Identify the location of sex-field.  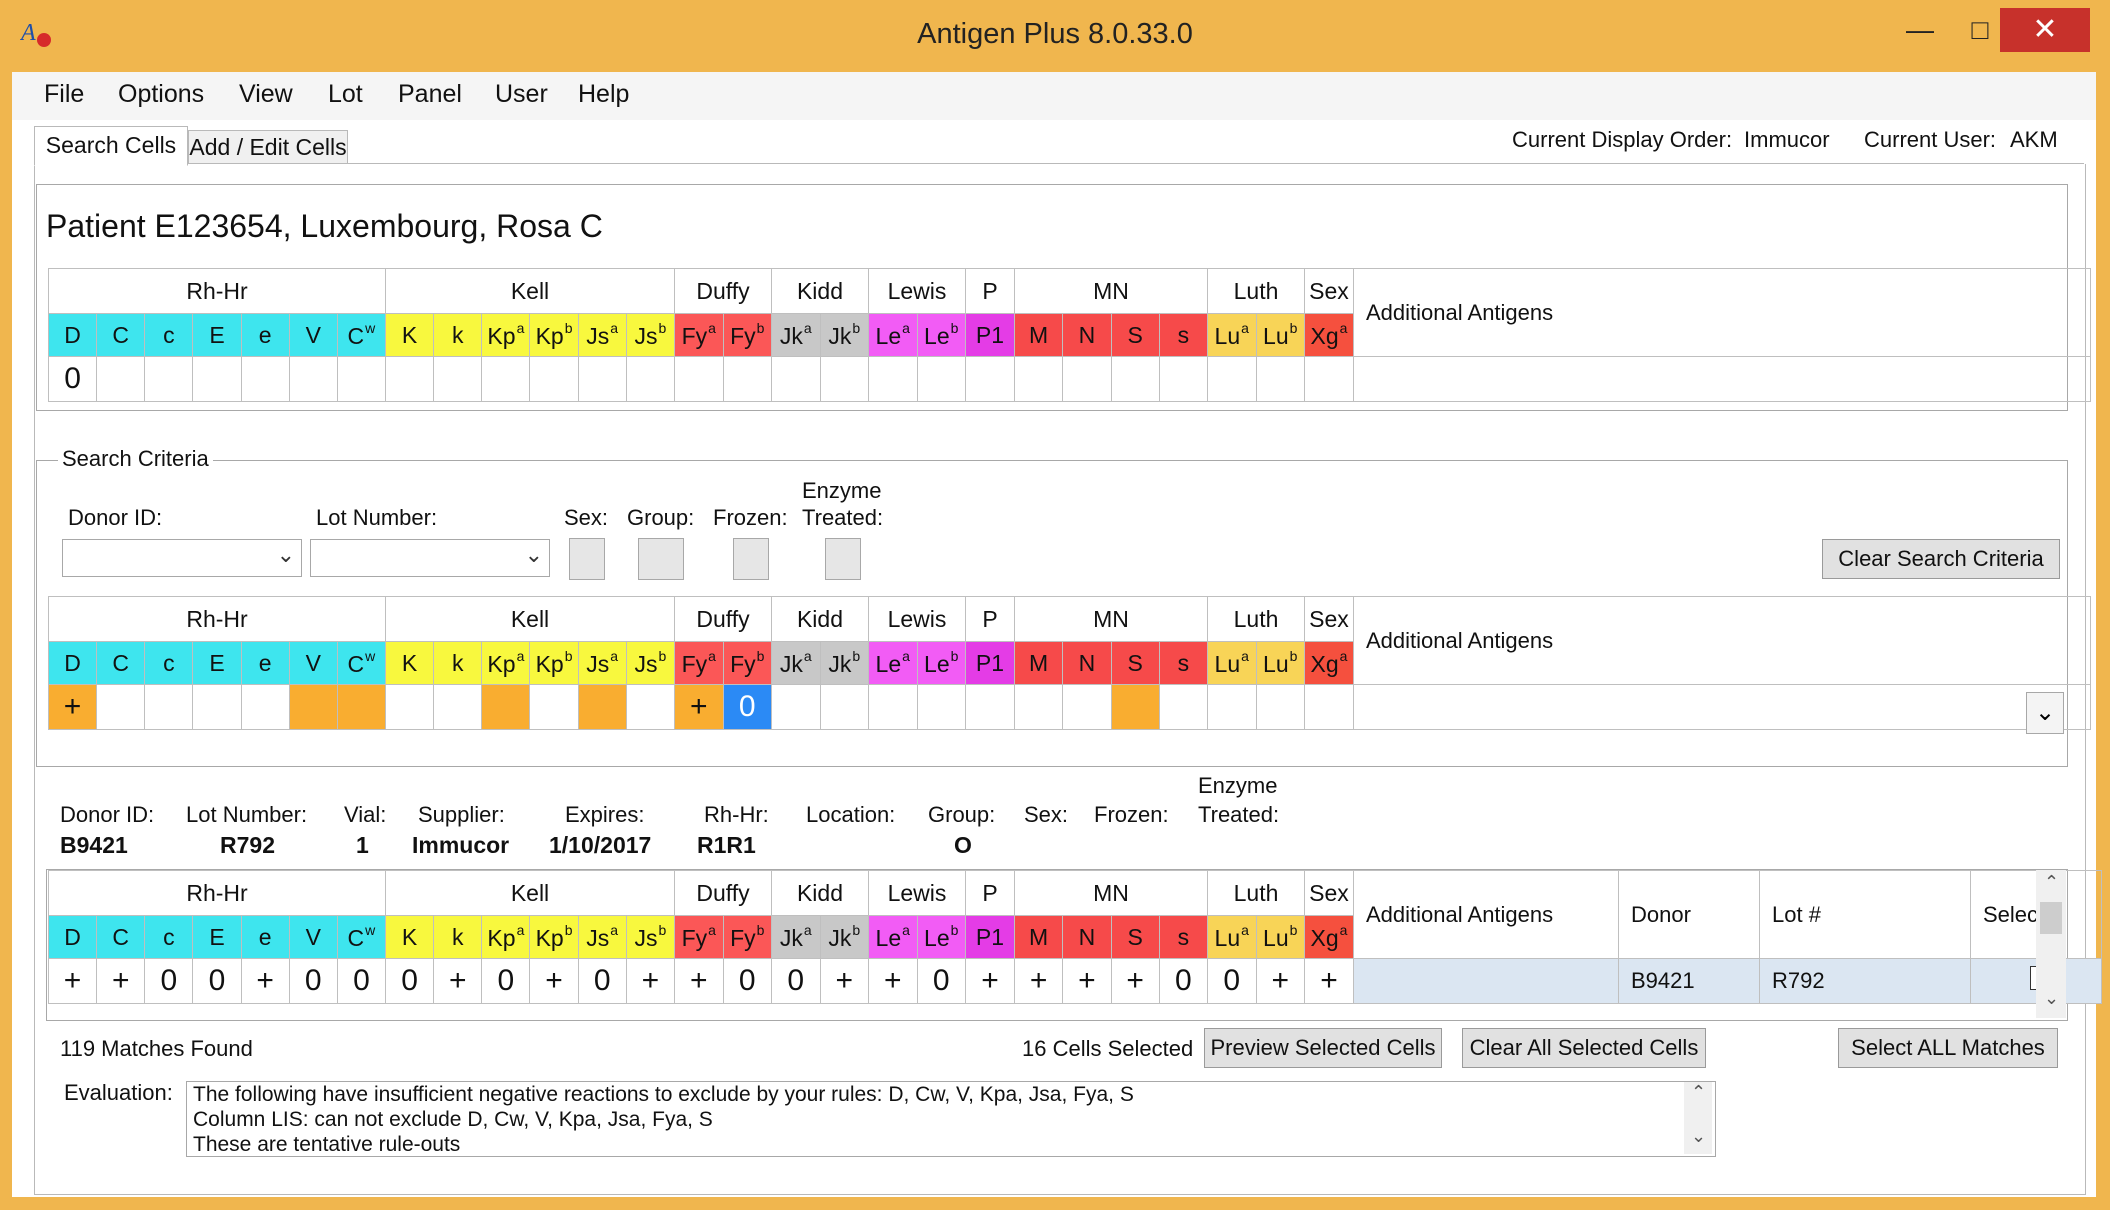
(587, 559).